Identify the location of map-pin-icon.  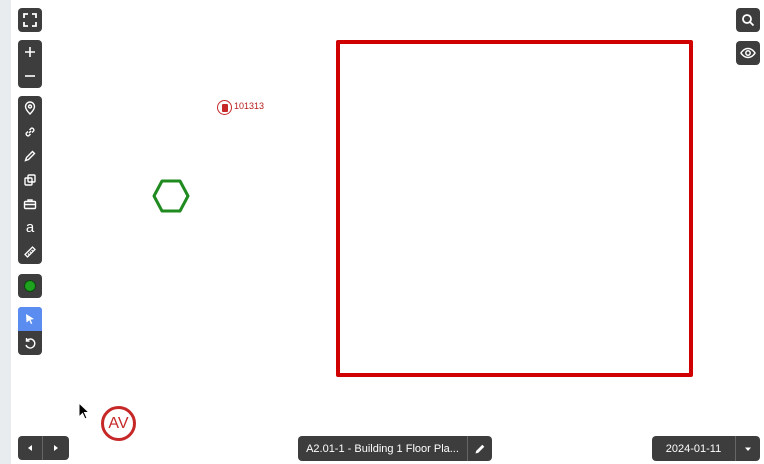
(30, 108).